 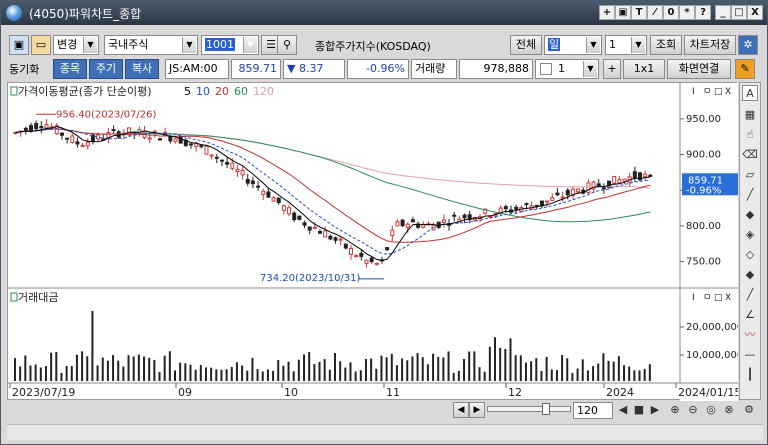 I want to click on marker-icon: ◆, so click(x=750, y=215).